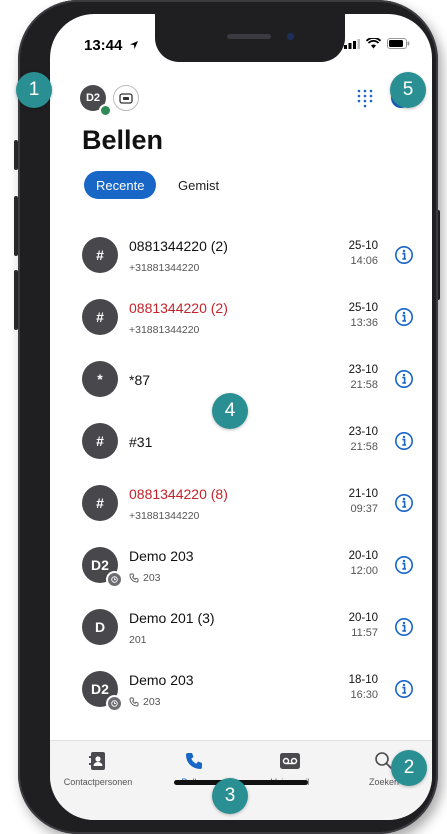 The image size is (447, 834). Describe the element at coordinates (364, 509) in the screenshot. I see `call-time: 09:37` at that location.